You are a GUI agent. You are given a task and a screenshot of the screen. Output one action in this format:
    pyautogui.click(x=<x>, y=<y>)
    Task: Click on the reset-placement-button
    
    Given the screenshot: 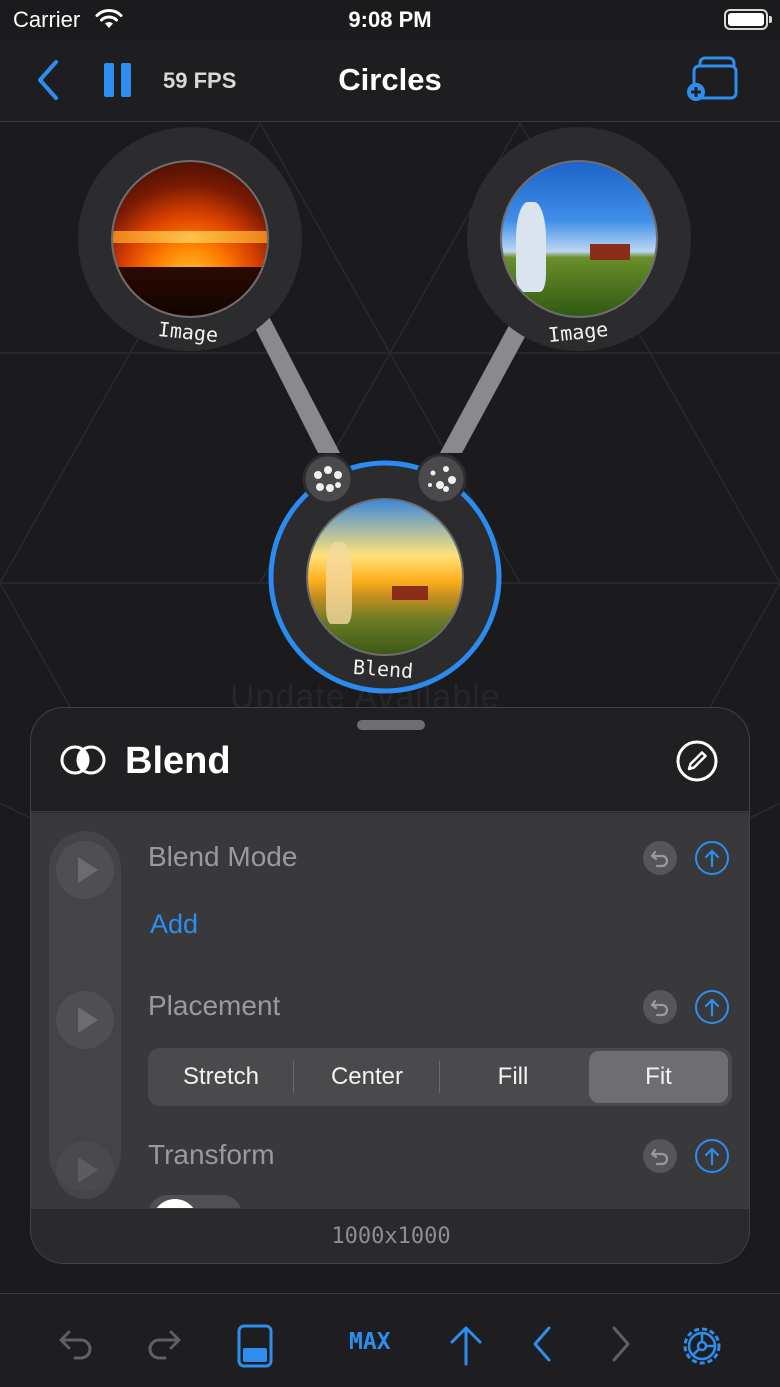 What is the action you would take?
    pyautogui.click(x=660, y=1007)
    